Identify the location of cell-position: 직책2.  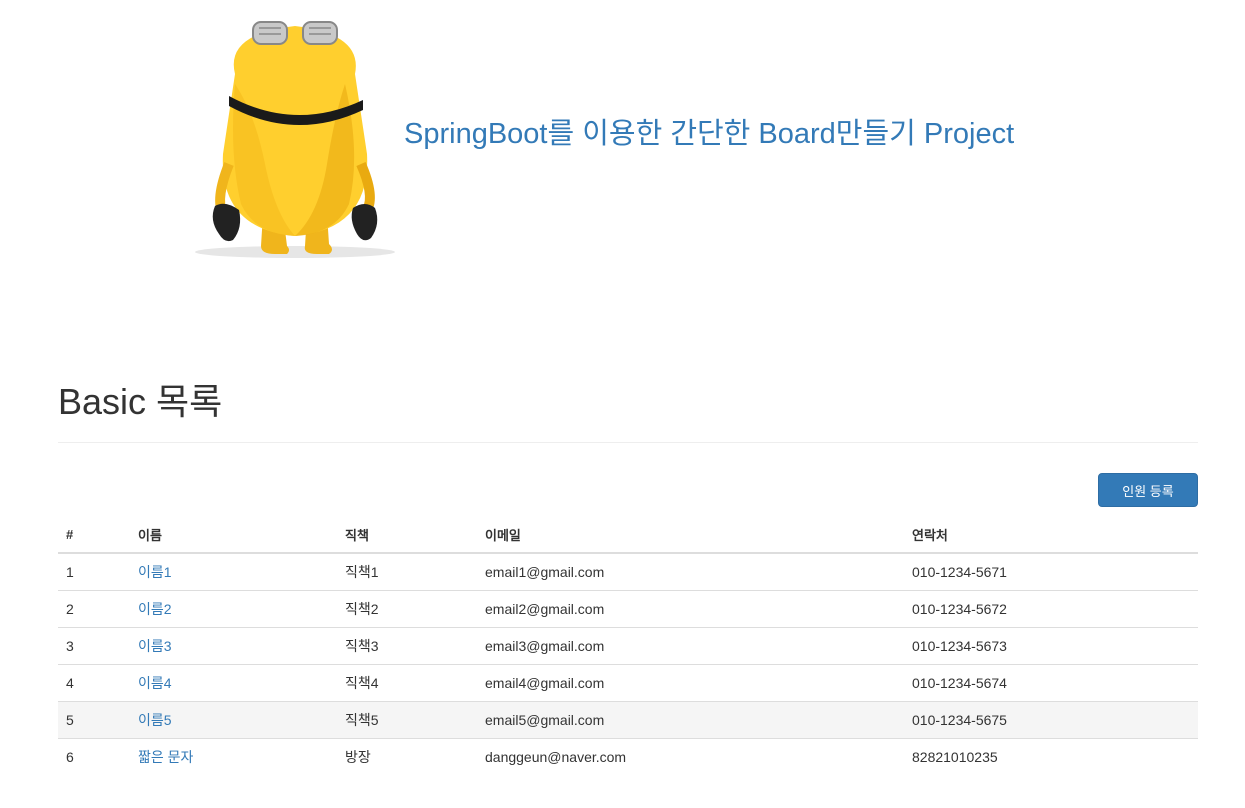
(407, 609).